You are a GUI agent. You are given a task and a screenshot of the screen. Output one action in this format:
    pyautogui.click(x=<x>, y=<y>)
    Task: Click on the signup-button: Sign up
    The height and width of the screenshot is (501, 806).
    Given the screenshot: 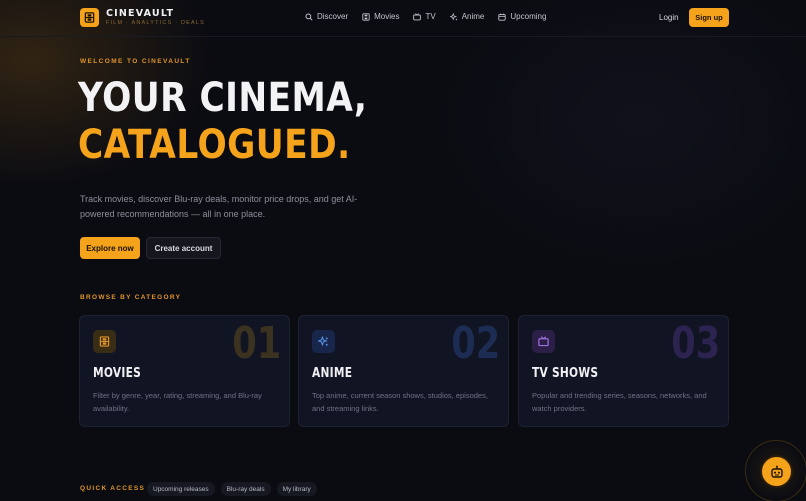 What is the action you would take?
    pyautogui.click(x=709, y=17)
    